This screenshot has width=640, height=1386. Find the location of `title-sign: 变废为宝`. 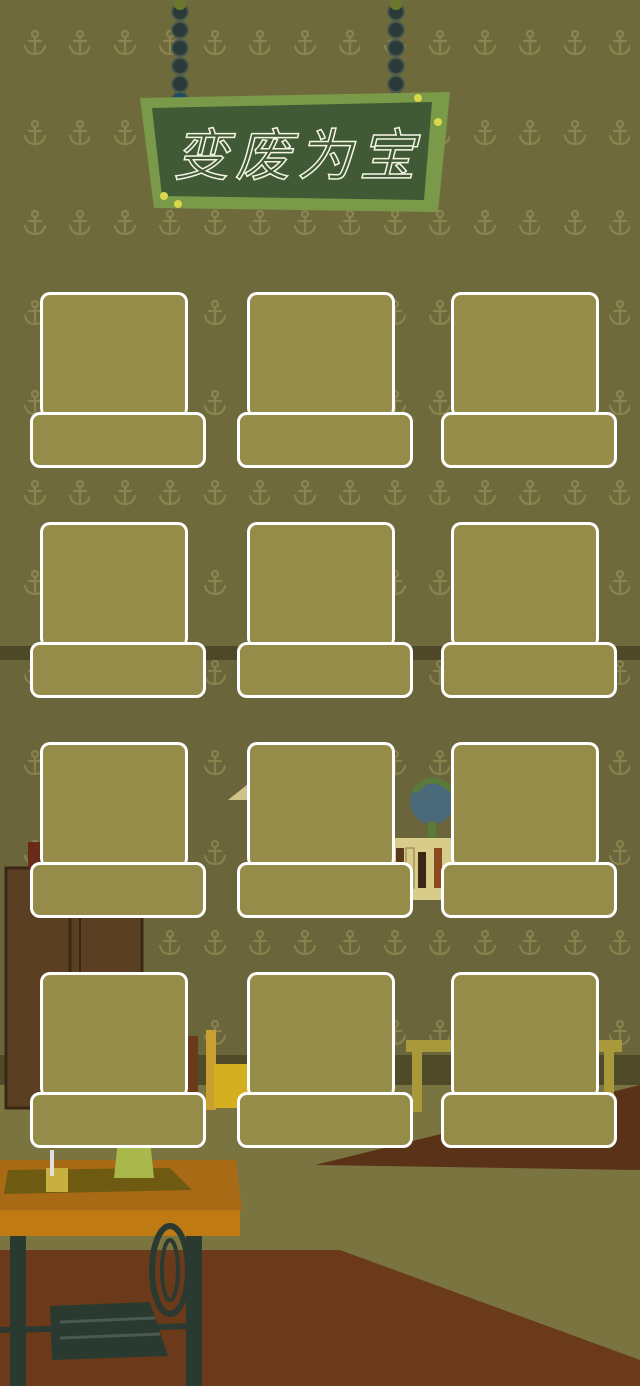

title-sign: 变废为宝 is located at coordinates (295, 154).